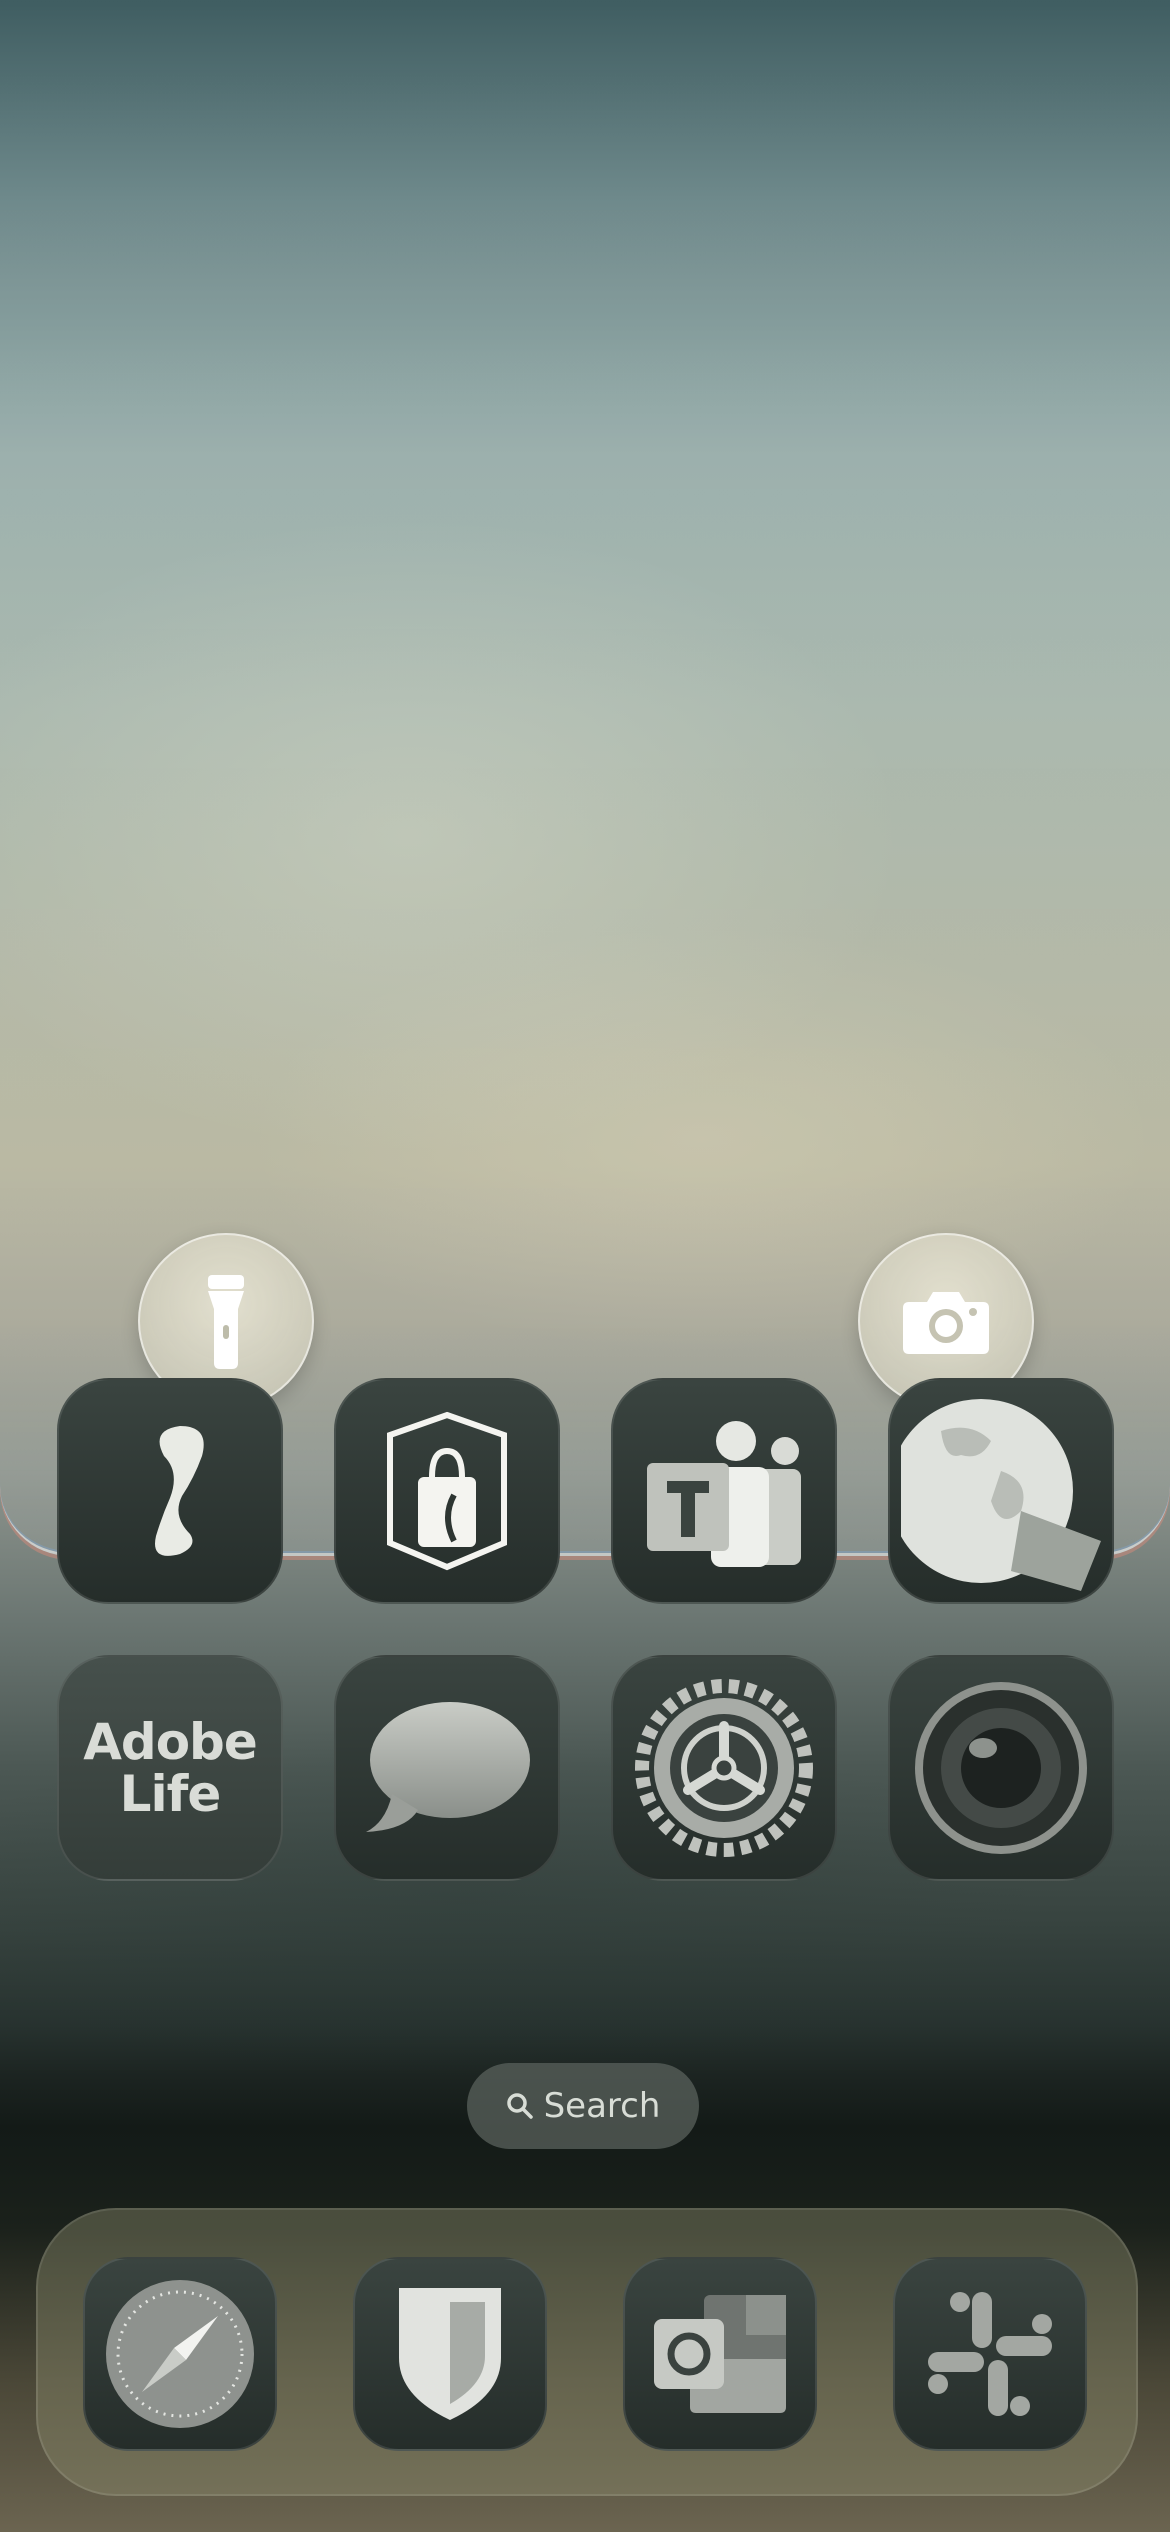  I want to click on camera-icon, so click(946, 1323).